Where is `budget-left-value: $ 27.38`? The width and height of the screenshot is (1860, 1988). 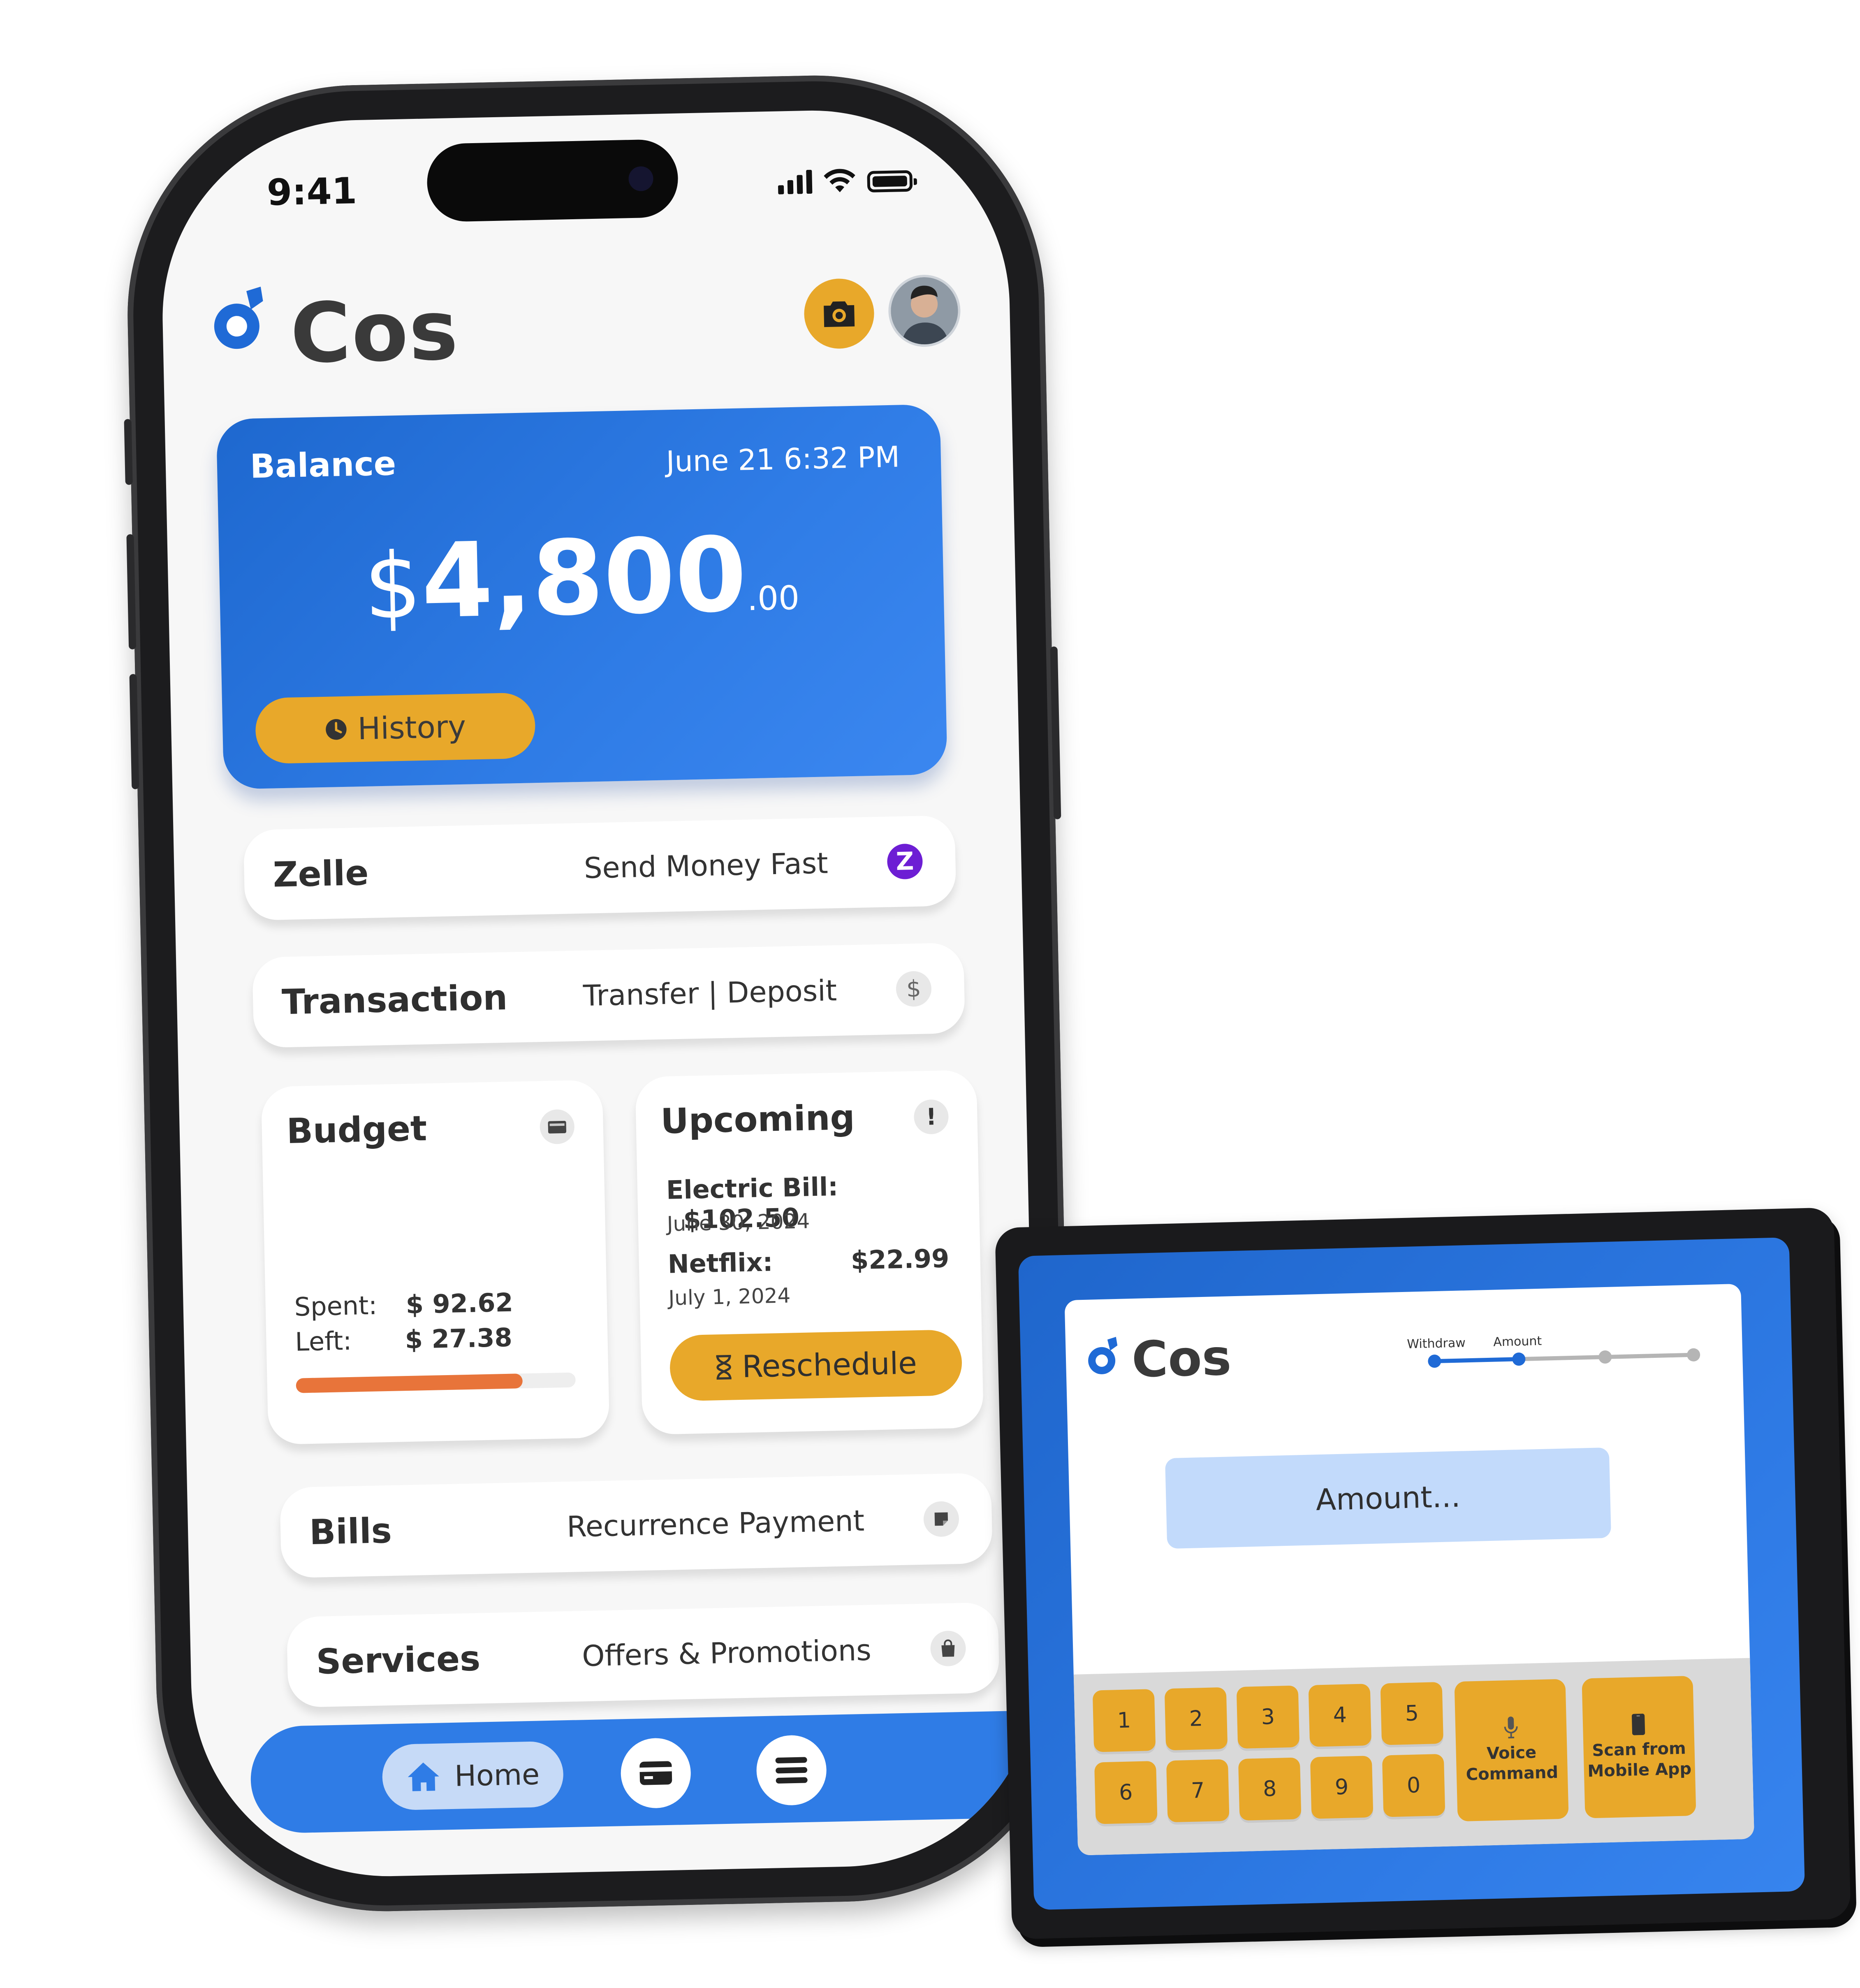 budget-left-value: $ 27.38 is located at coordinates (459, 1338).